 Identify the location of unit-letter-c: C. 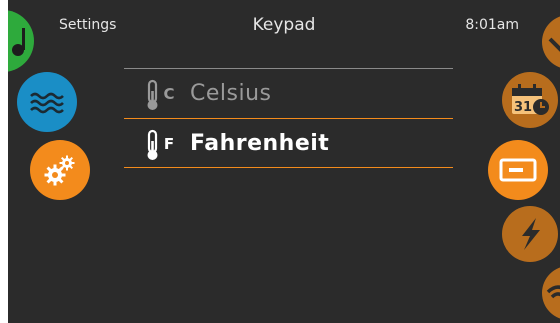
(168, 94).